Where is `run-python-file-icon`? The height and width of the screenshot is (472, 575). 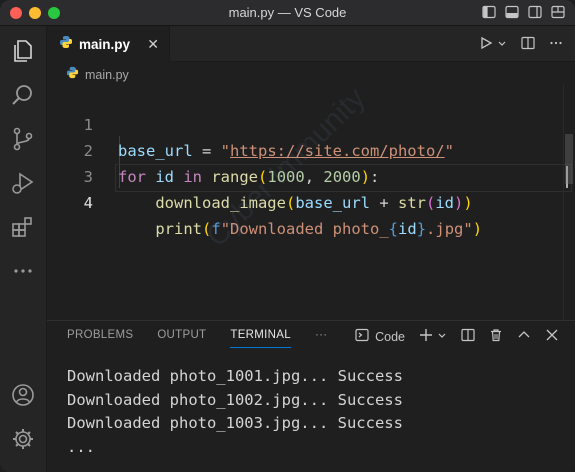 run-python-file-icon is located at coordinates (486, 44).